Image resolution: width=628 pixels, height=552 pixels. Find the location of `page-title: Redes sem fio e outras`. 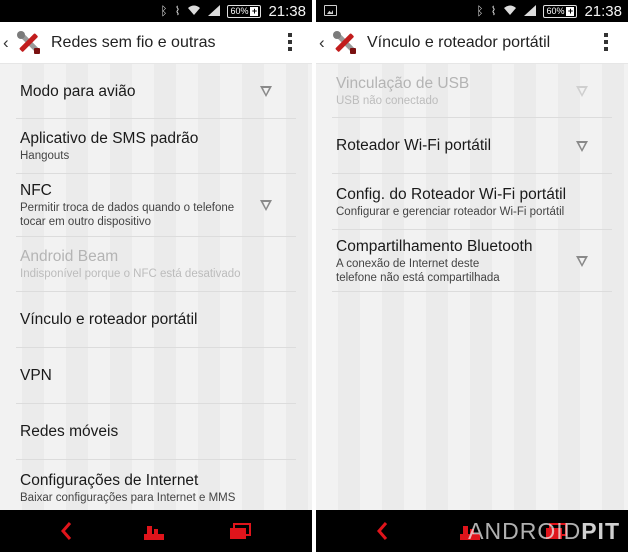

page-title: Redes sem fio e outras is located at coordinates (133, 42).